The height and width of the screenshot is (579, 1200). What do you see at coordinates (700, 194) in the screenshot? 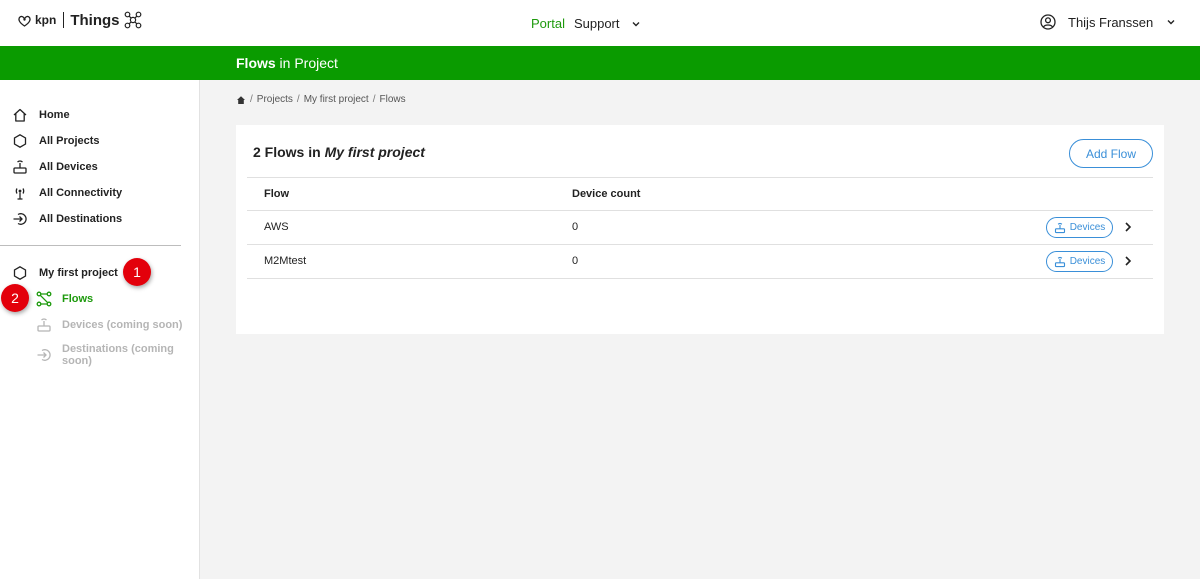
I see `table-header: Flow Device count` at bounding box center [700, 194].